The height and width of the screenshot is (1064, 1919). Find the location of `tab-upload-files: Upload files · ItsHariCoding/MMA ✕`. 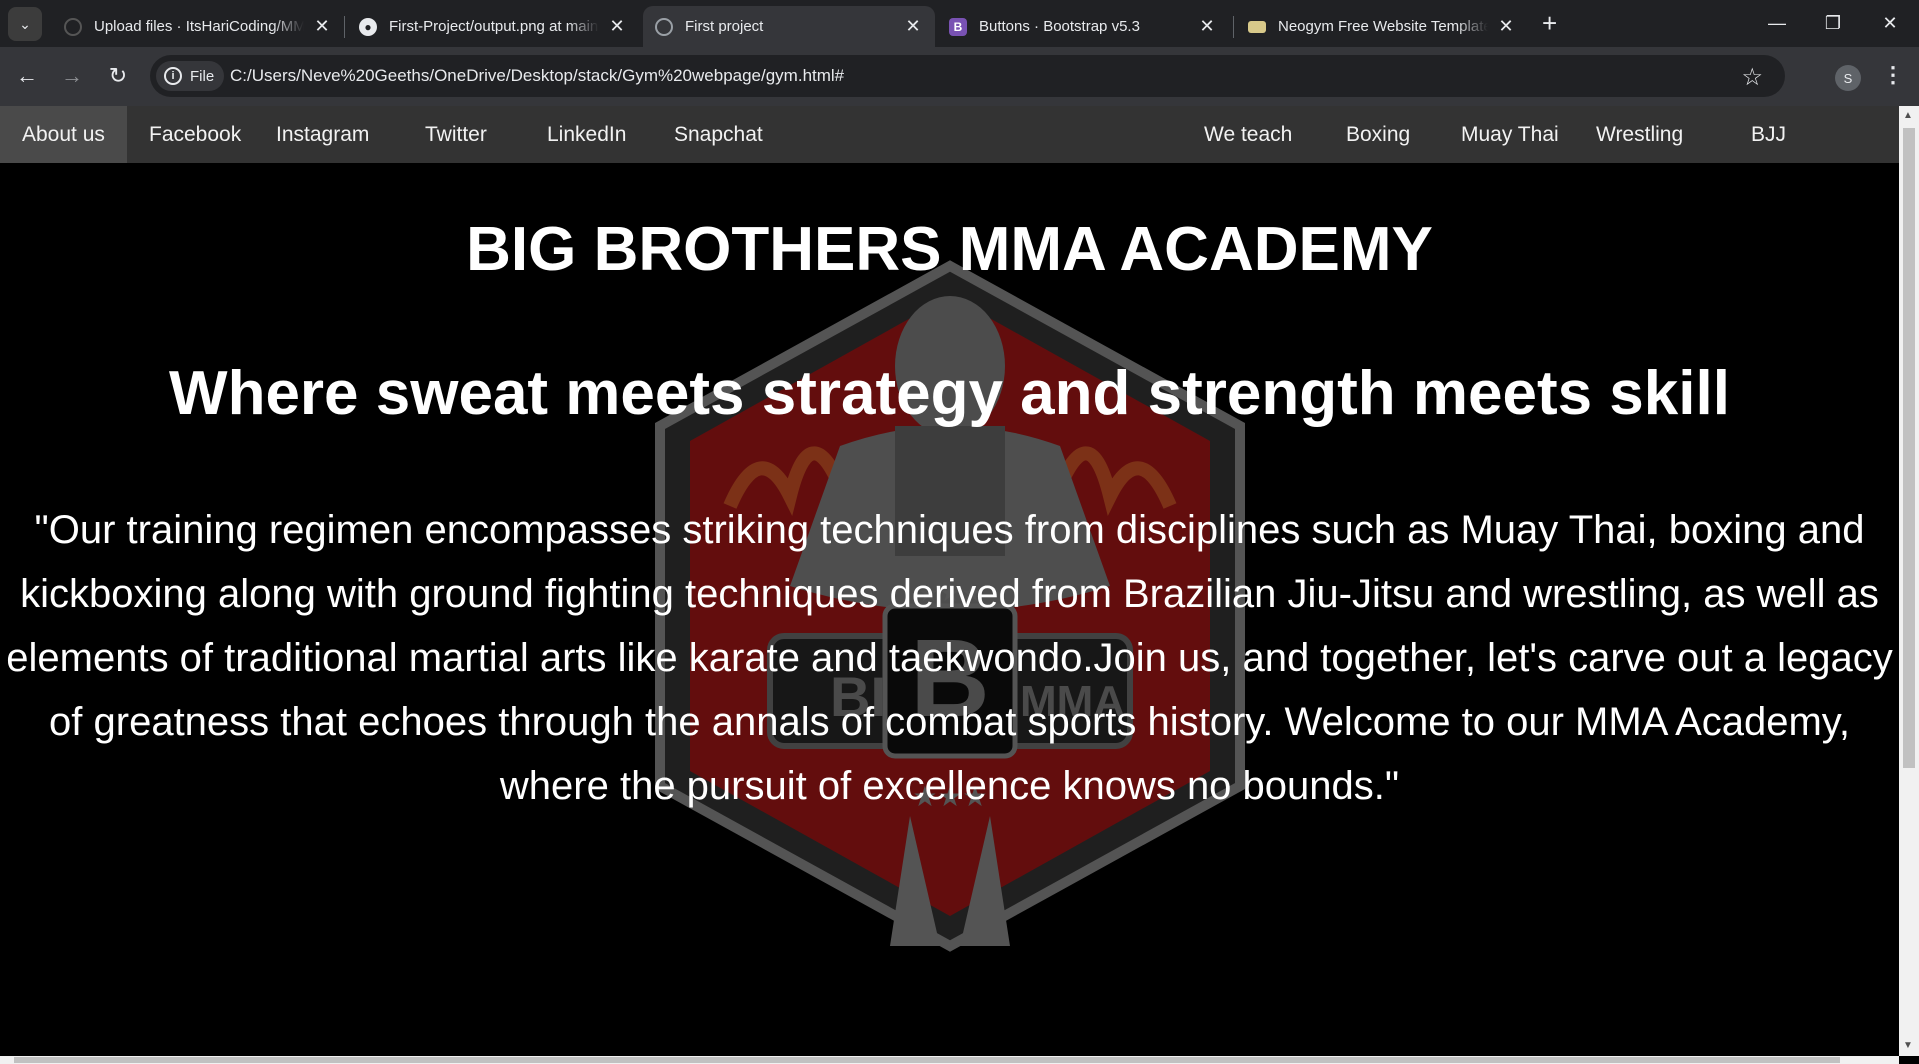

tab-upload-files: Upload files · ItsHariCoding/MMA ✕ is located at coordinates (198, 26).